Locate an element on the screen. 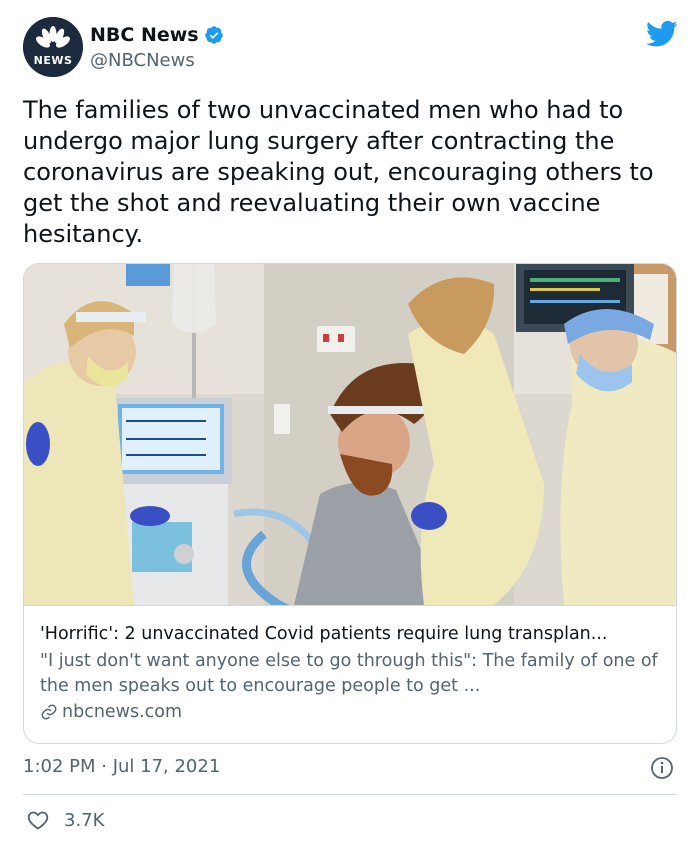 Image resolution: width=700 pixels, height=848 pixels. like-button: 3.7K is located at coordinates (65, 820).